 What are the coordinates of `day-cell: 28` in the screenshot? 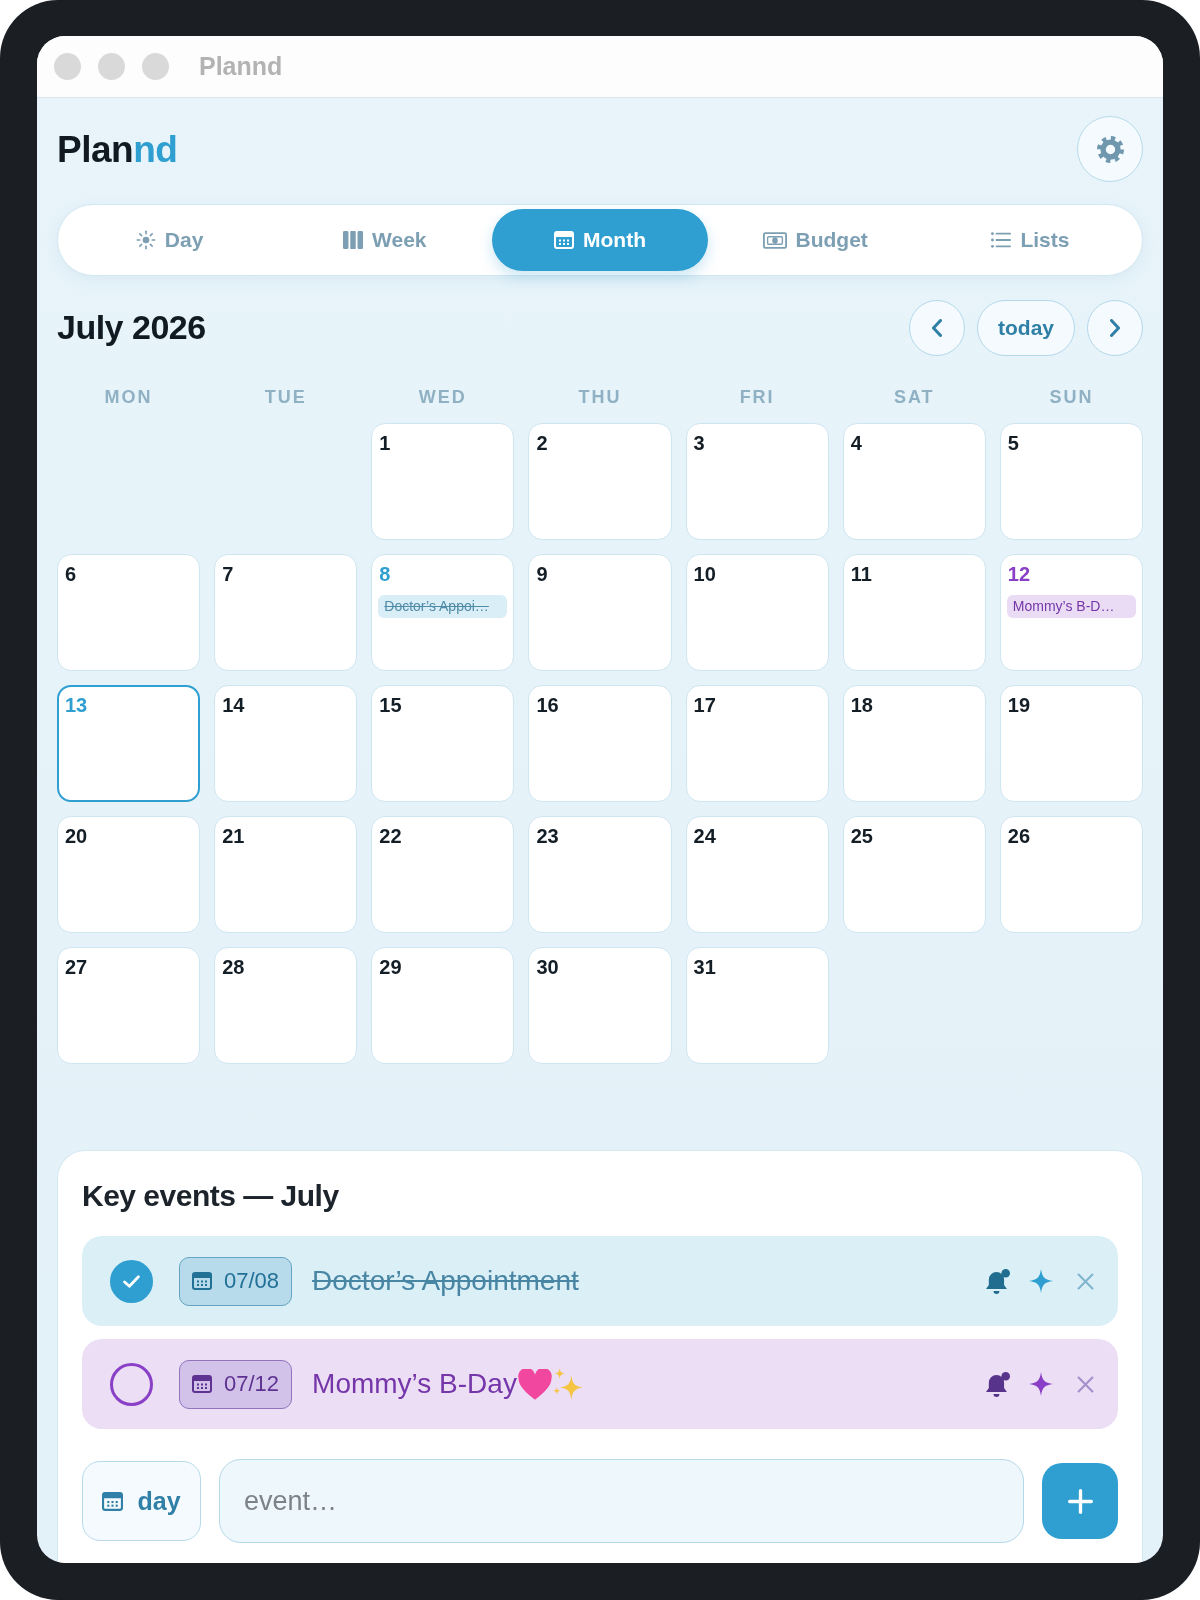 It's located at (286, 1005).